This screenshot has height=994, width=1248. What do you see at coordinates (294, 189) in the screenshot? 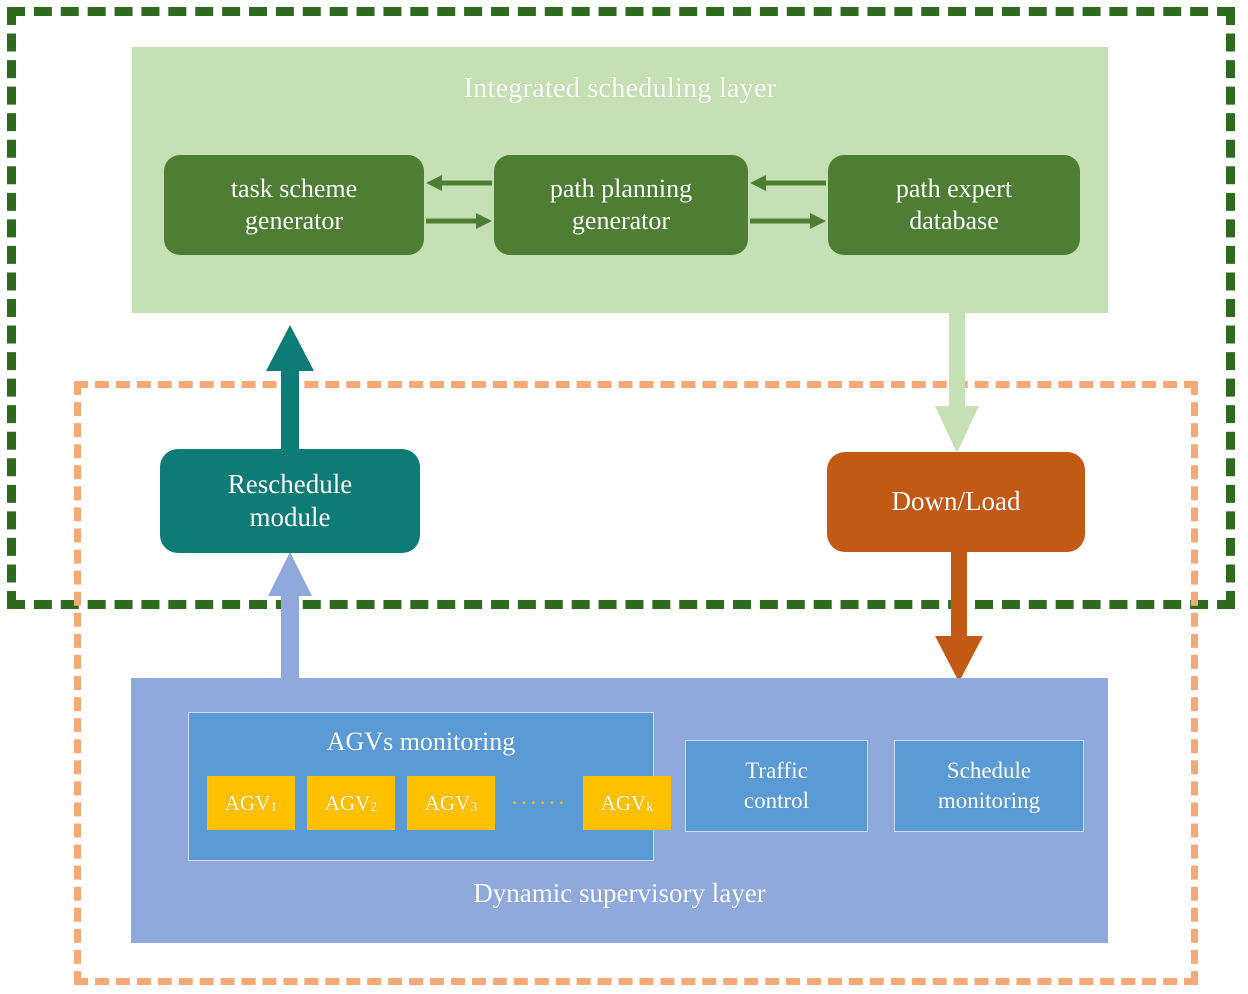
I see `box-line-1: task scheme` at bounding box center [294, 189].